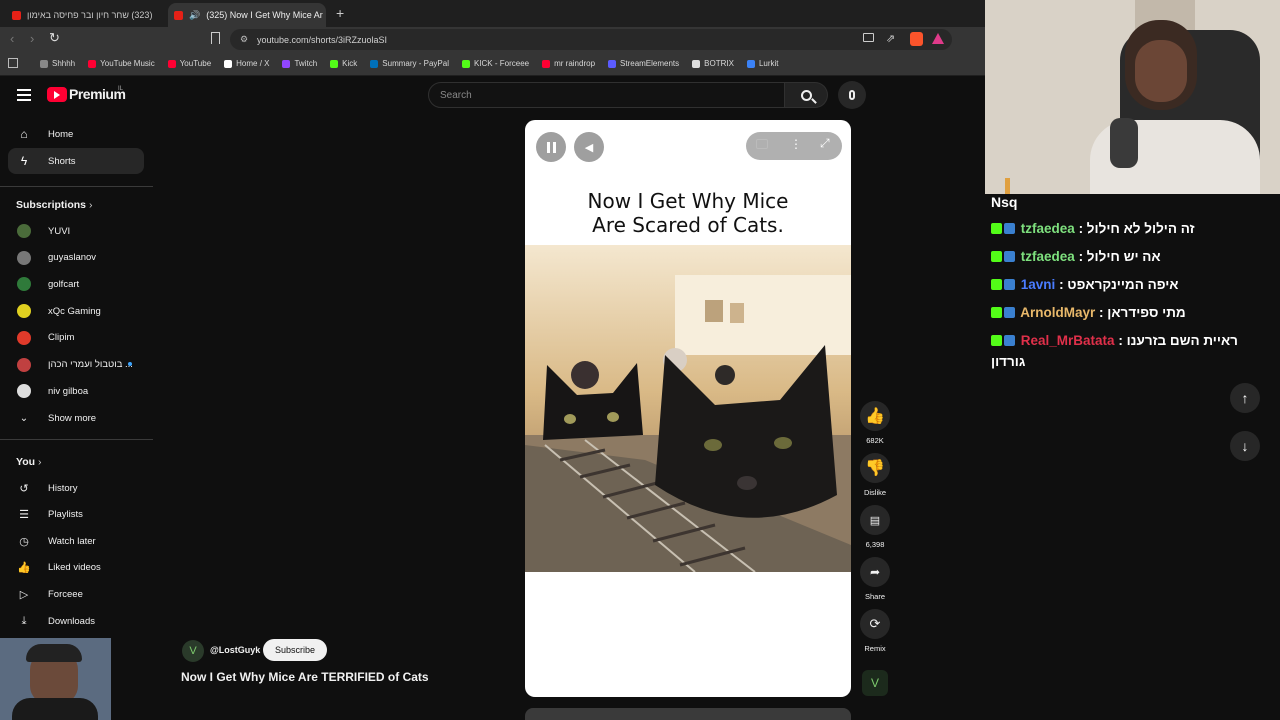 The image size is (1280, 720). Describe the element at coordinates (852, 95) in the screenshot. I see `voice-search-button` at that location.